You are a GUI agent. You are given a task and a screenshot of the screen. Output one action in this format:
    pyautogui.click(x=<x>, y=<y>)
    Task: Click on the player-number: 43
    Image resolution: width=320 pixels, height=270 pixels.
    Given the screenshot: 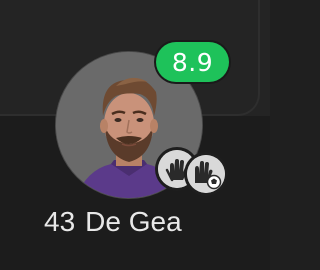 What is the action you would take?
    pyautogui.click(x=60, y=221)
    